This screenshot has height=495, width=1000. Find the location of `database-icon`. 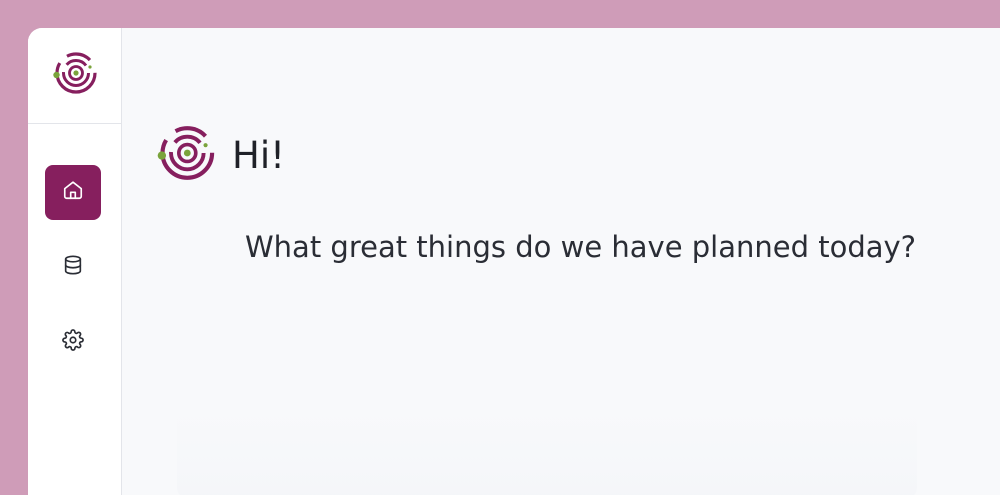

database-icon is located at coordinates (73, 267).